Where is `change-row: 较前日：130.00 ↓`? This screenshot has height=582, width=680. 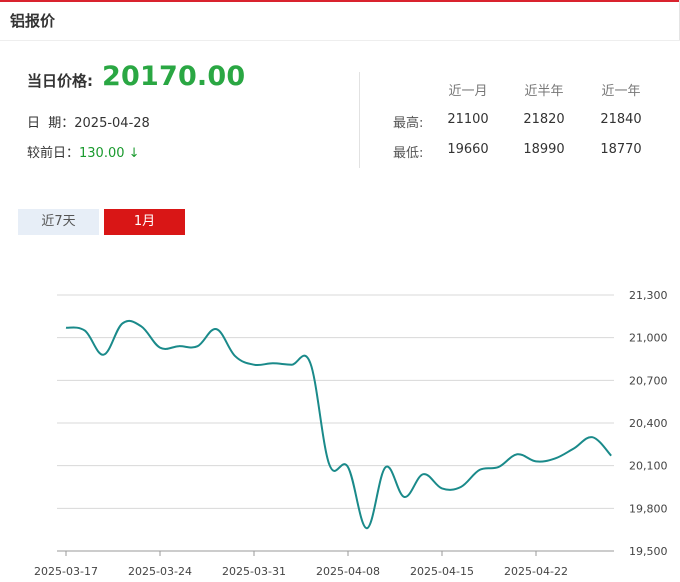
change-row: 较前日：130.00 ↓ is located at coordinates (83, 151).